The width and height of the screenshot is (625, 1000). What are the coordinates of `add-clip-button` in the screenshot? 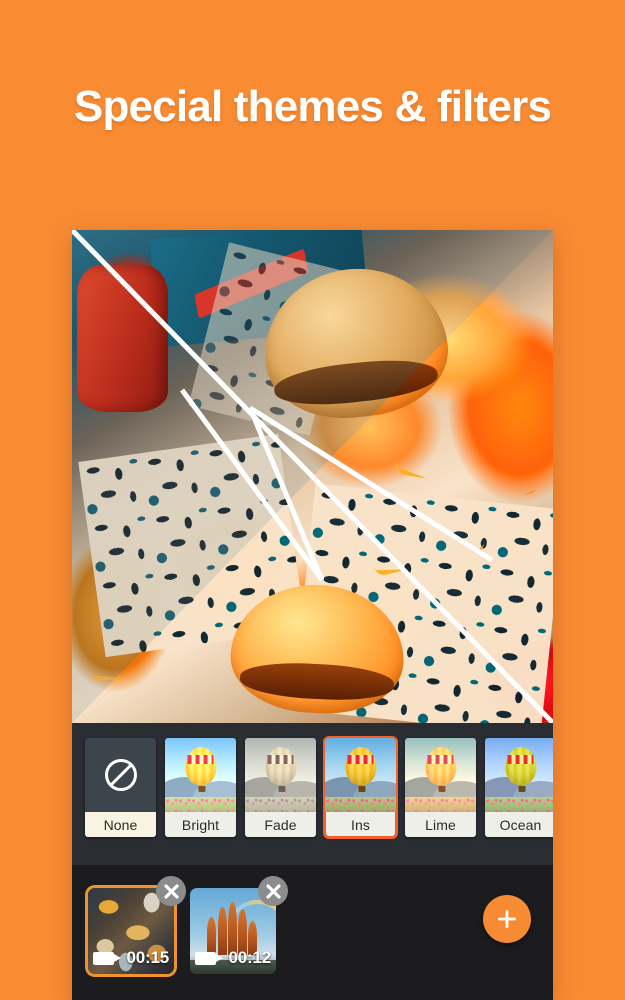 It's located at (507, 919).